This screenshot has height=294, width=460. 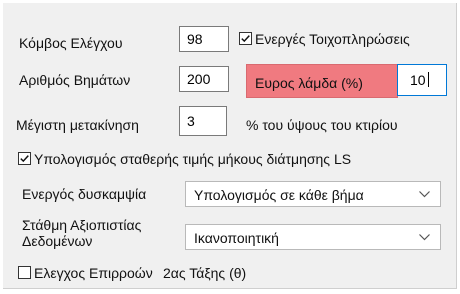 I want to click on active-stiffness-select: Υπολογισμός σε κάθε βήμα, so click(x=313, y=194).